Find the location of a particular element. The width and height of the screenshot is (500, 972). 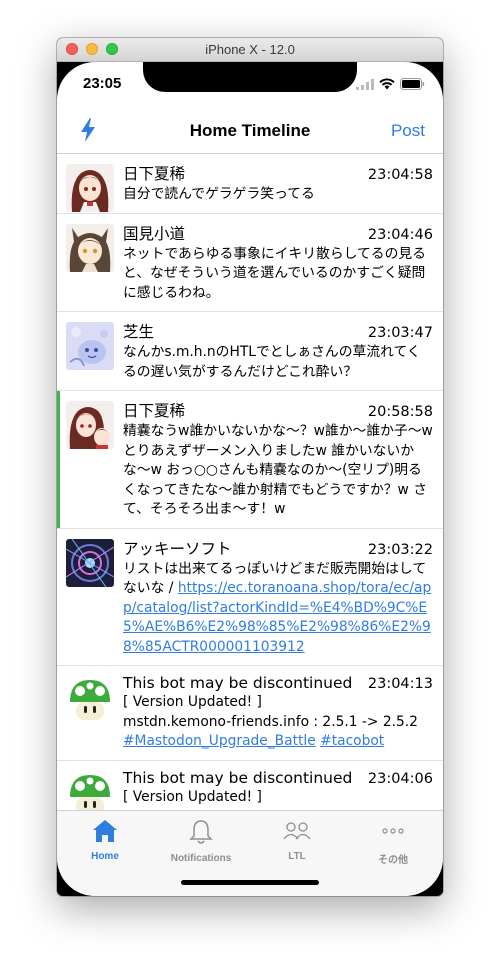

post-time: 23:03:47 is located at coordinates (400, 333).